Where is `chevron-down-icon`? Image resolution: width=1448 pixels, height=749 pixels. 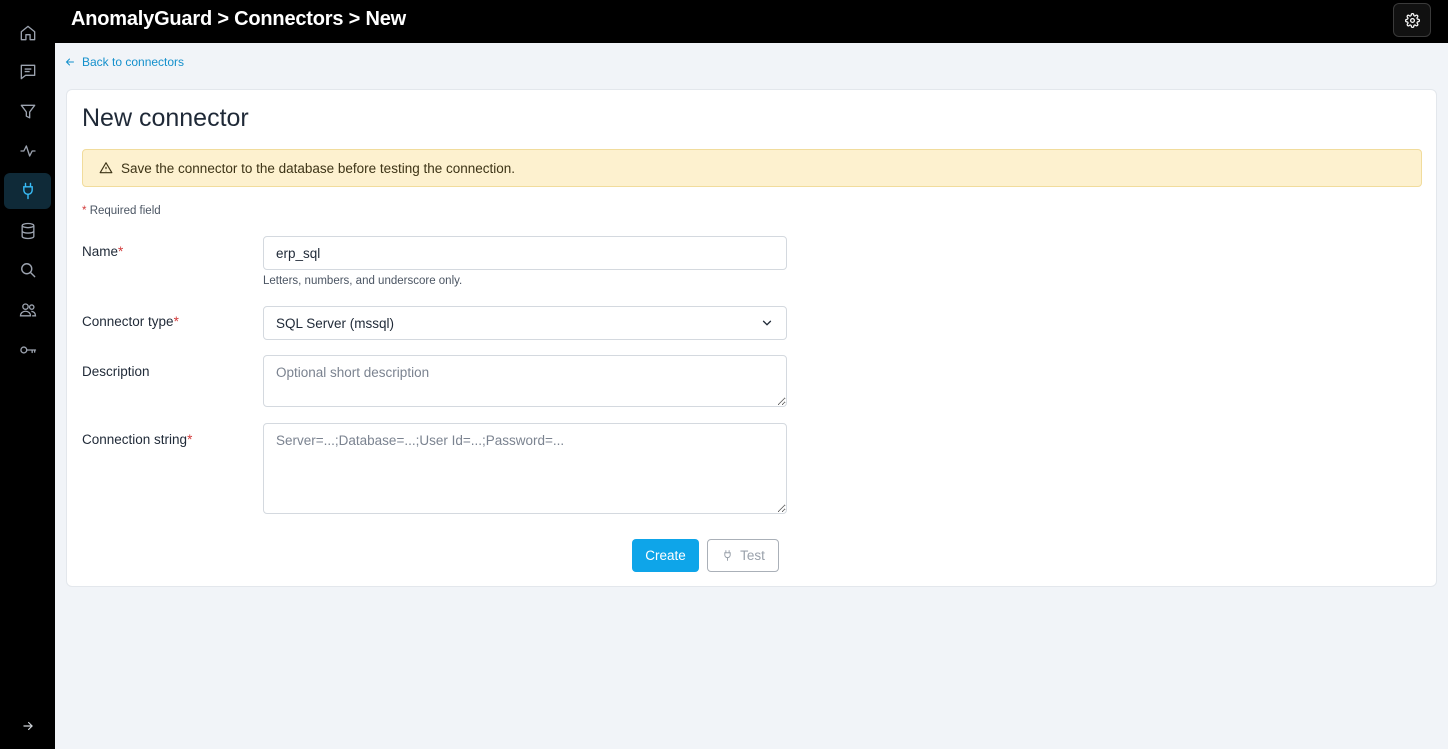 chevron-down-icon is located at coordinates (767, 323).